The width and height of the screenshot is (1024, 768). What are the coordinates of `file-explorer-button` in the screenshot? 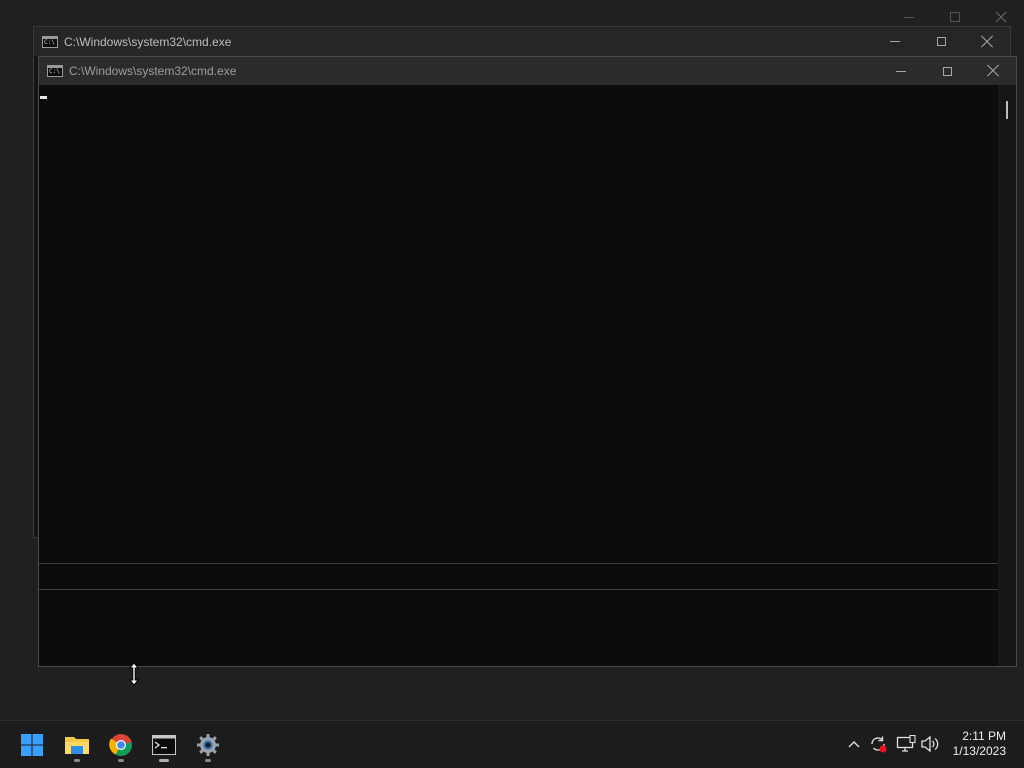 It's located at (77, 745).